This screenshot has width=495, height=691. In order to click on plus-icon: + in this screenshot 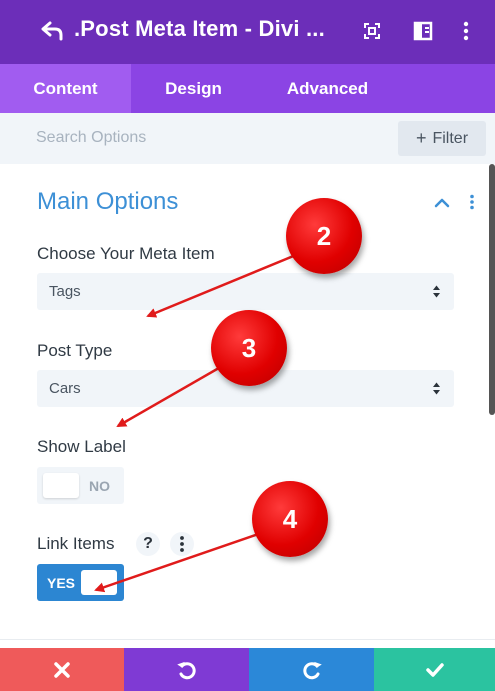, I will do `click(421, 138)`.